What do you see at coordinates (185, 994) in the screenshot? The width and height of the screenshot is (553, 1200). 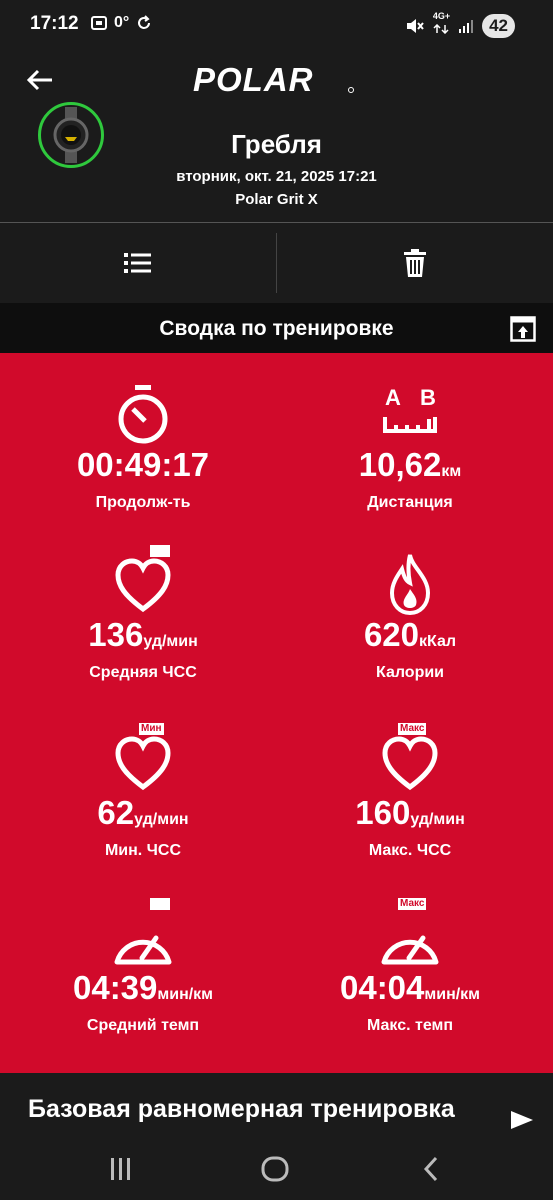 I see `avg-pace-unit: мин/км` at bounding box center [185, 994].